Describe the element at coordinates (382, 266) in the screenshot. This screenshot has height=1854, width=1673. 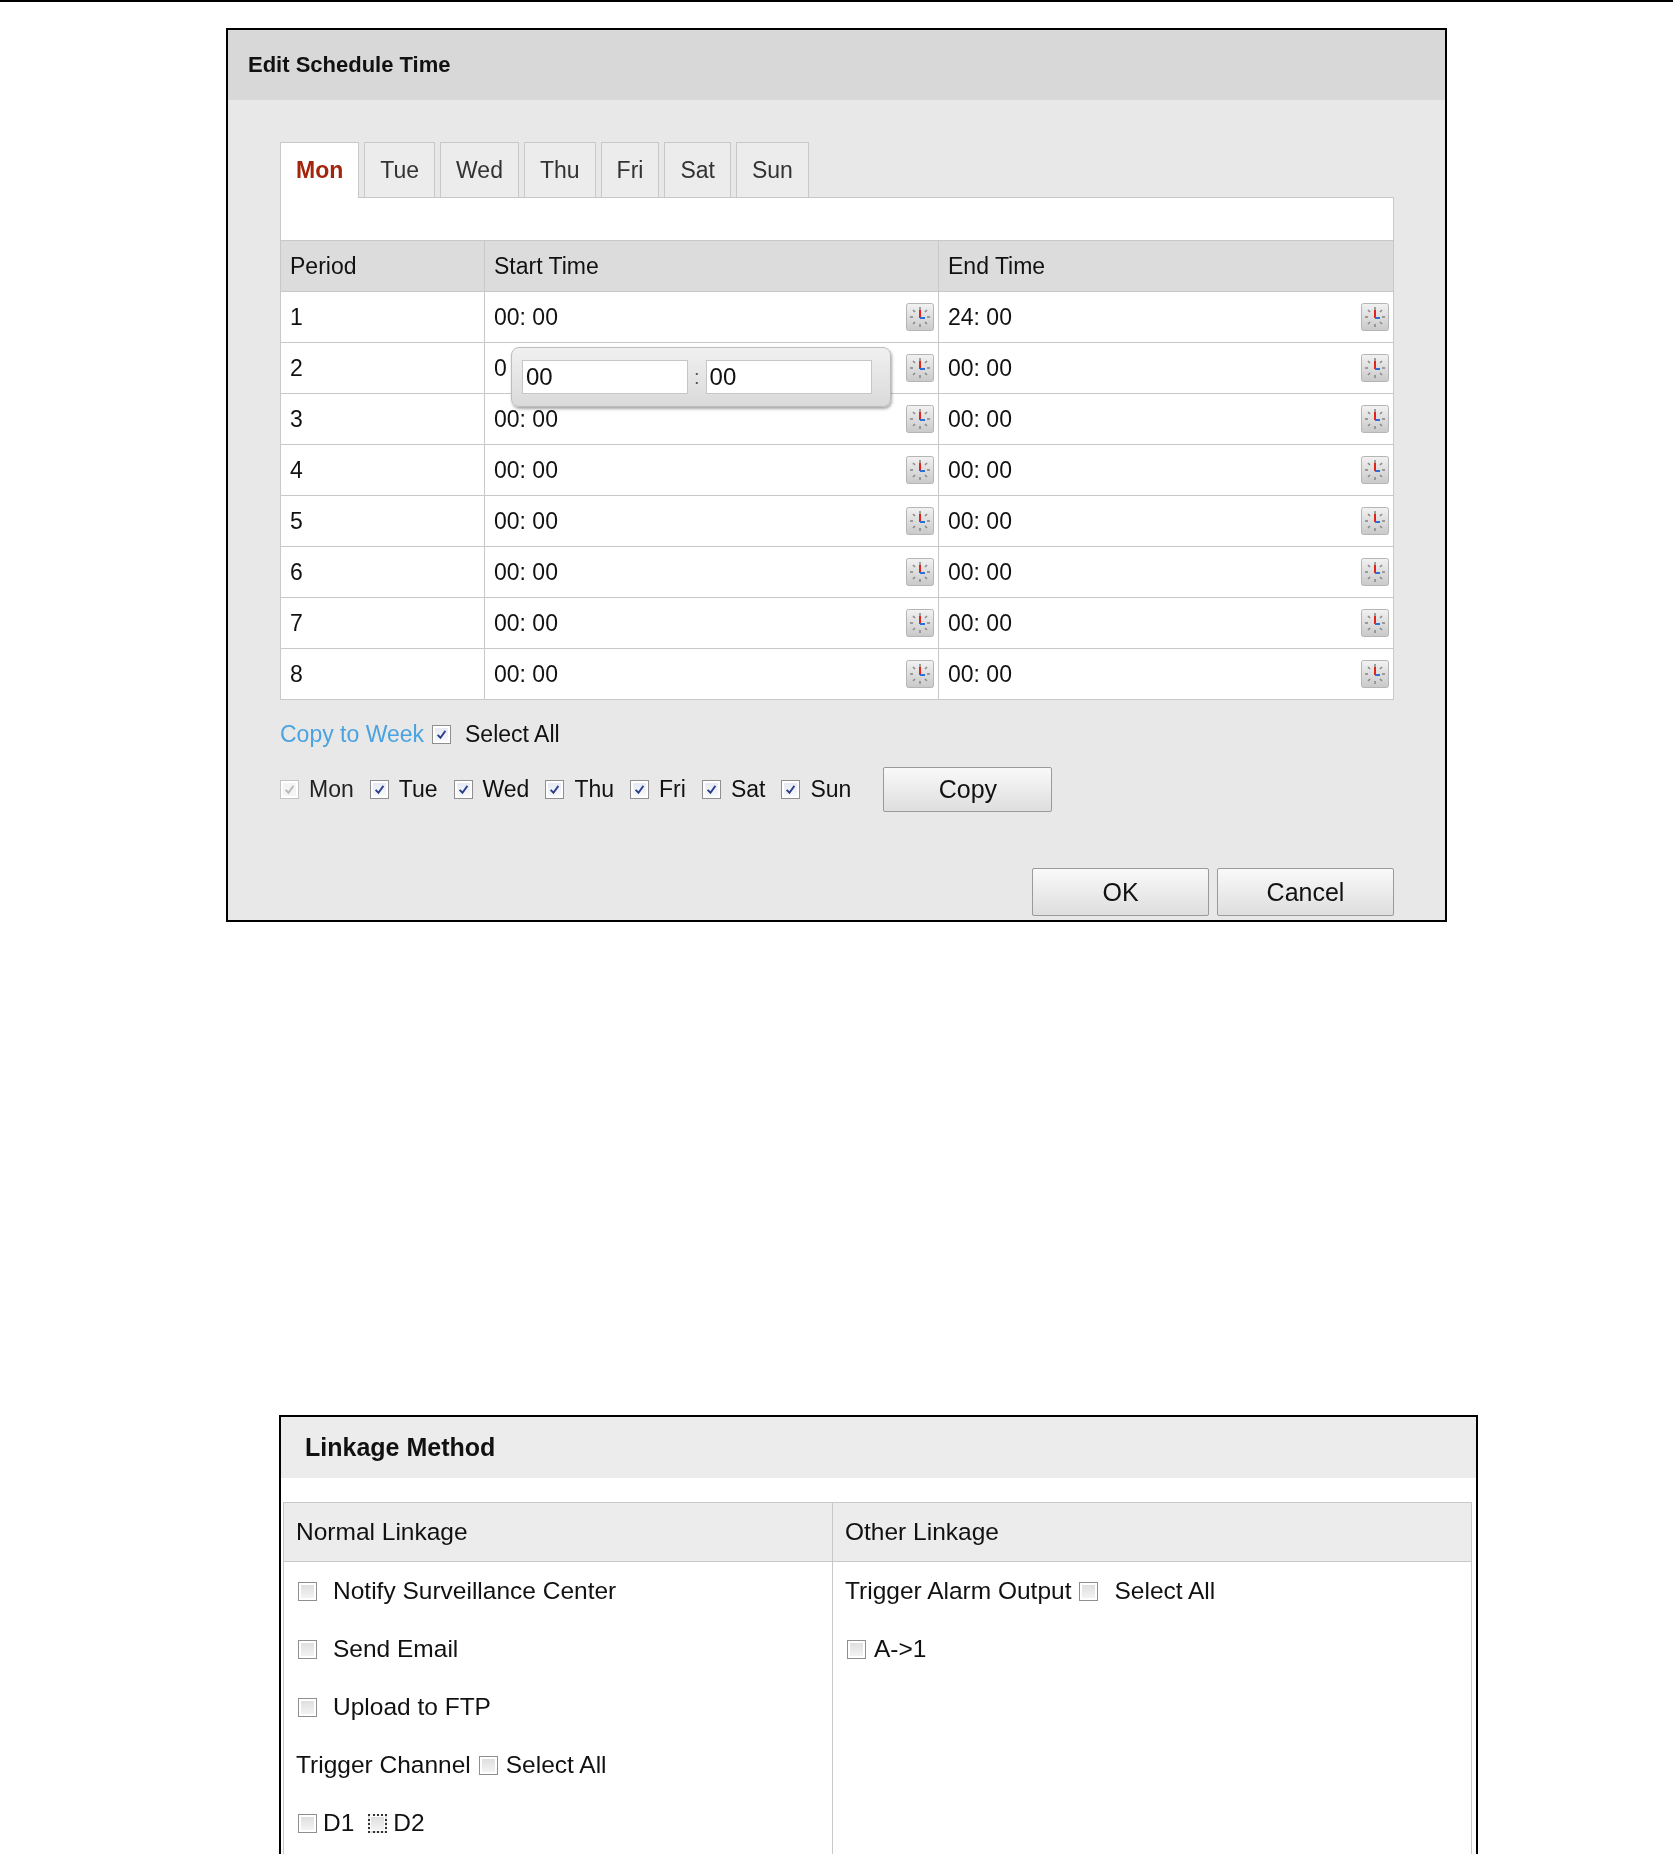
I see `column-header: Period` at that location.